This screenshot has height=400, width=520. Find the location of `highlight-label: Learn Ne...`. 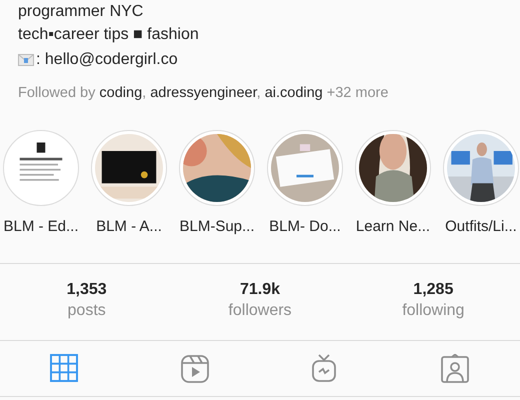

highlight-label: Learn Ne... is located at coordinates (393, 226).